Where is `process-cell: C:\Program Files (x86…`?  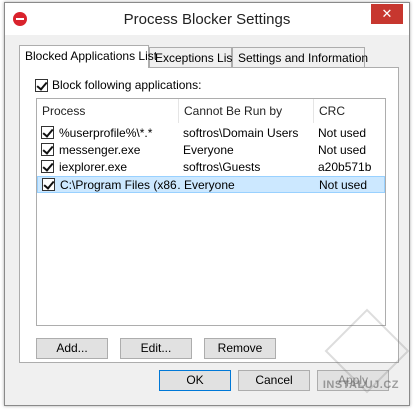
process-cell: C:\Program Files (x86… is located at coordinates (120, 185).